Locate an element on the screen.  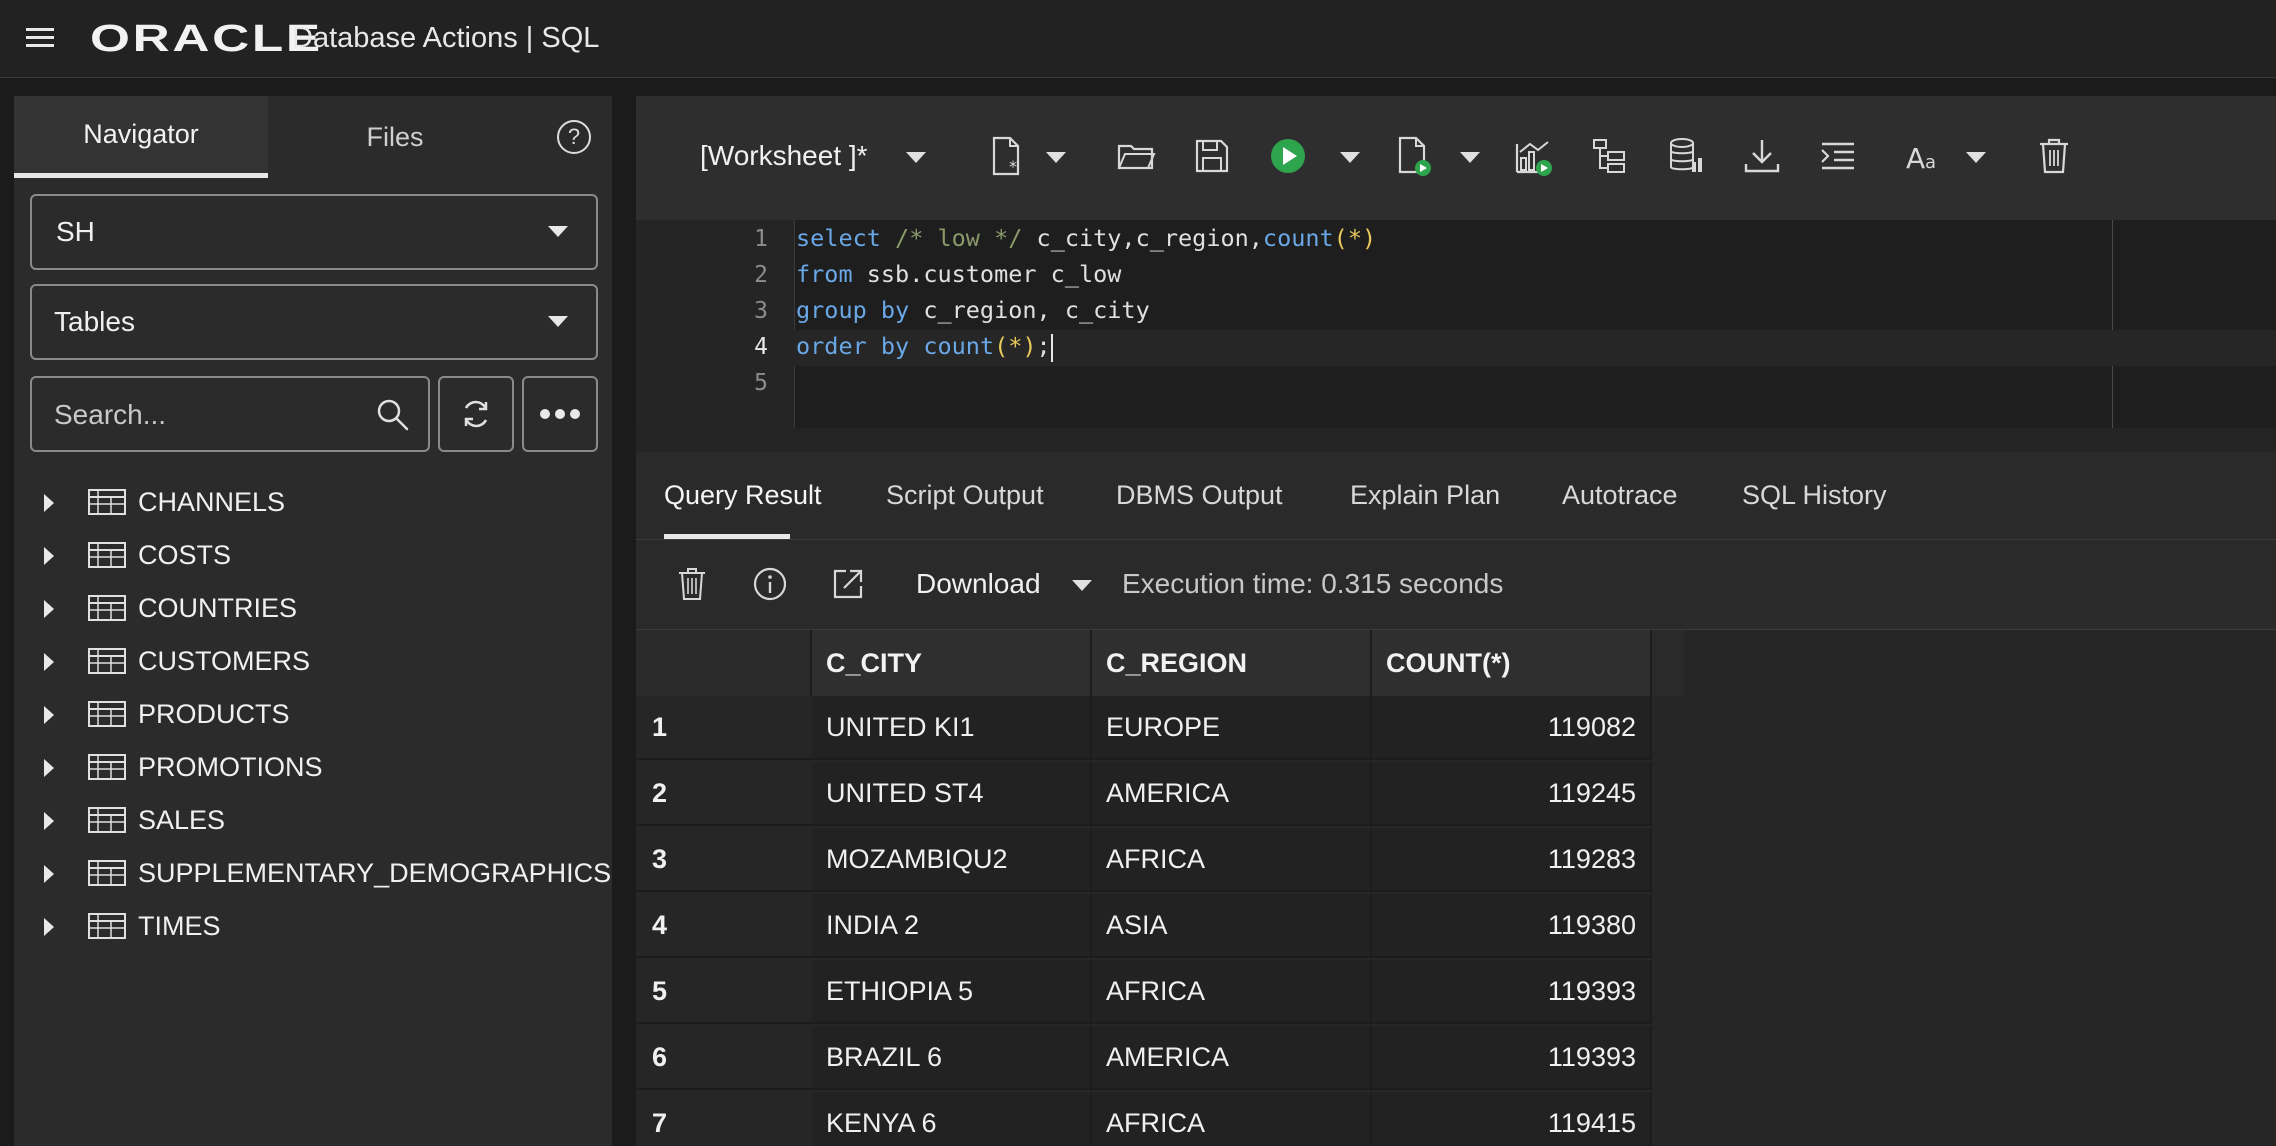
info-icon is located at coordinates (770, 584).